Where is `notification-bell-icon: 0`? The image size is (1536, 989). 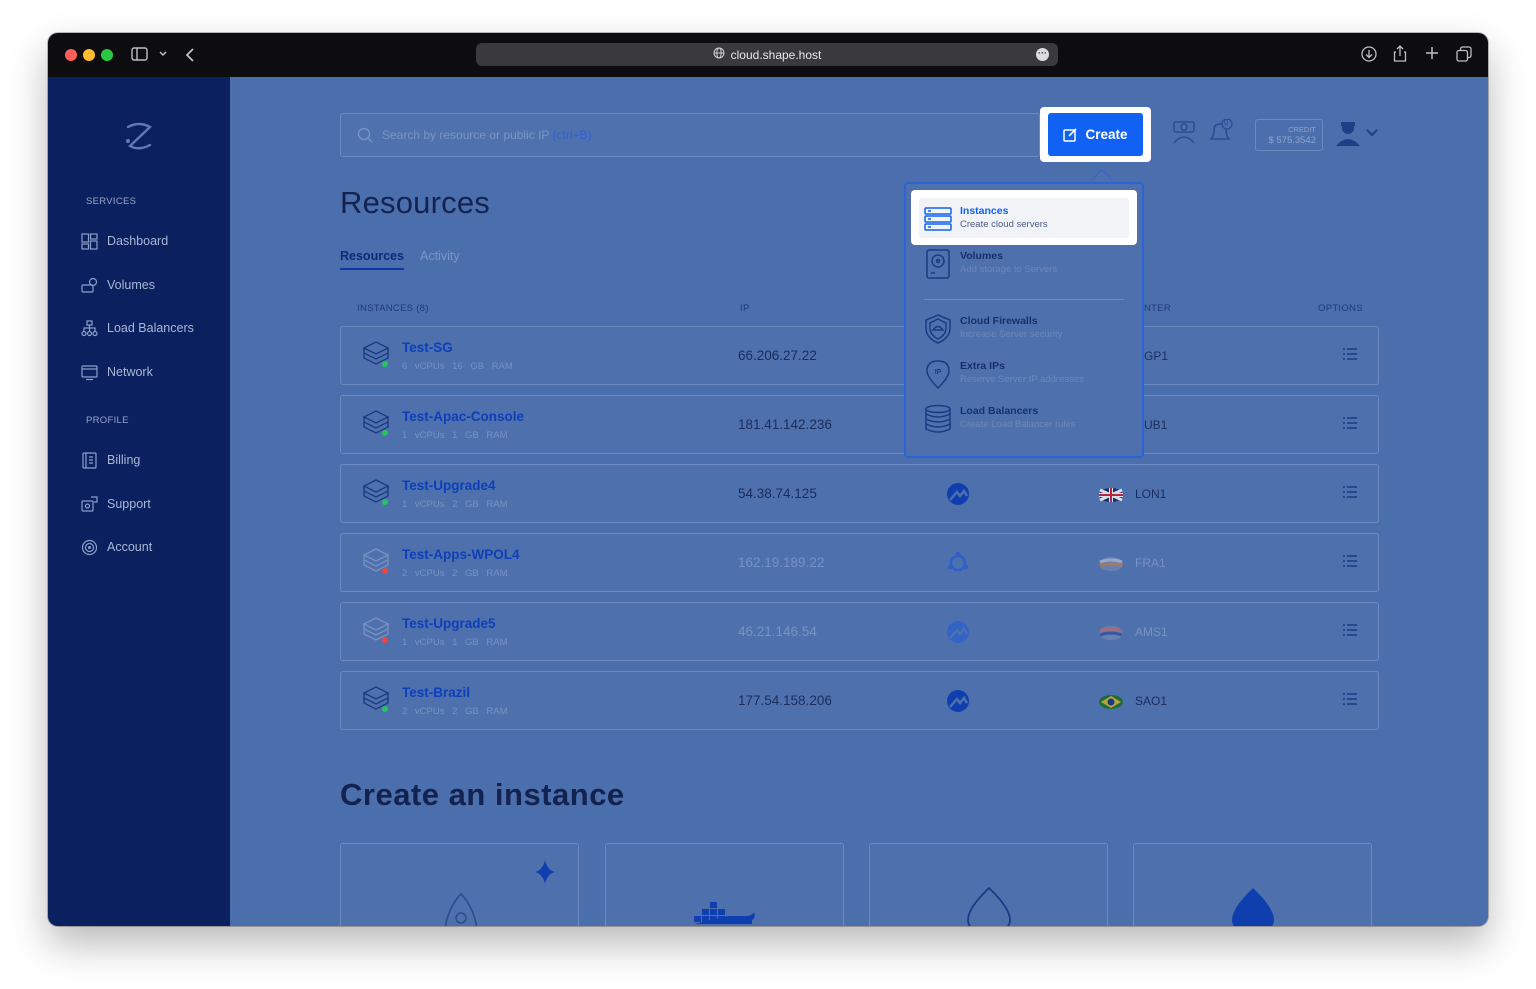
notification-bell-icon: 0 is located at coordinates (1220, 134).